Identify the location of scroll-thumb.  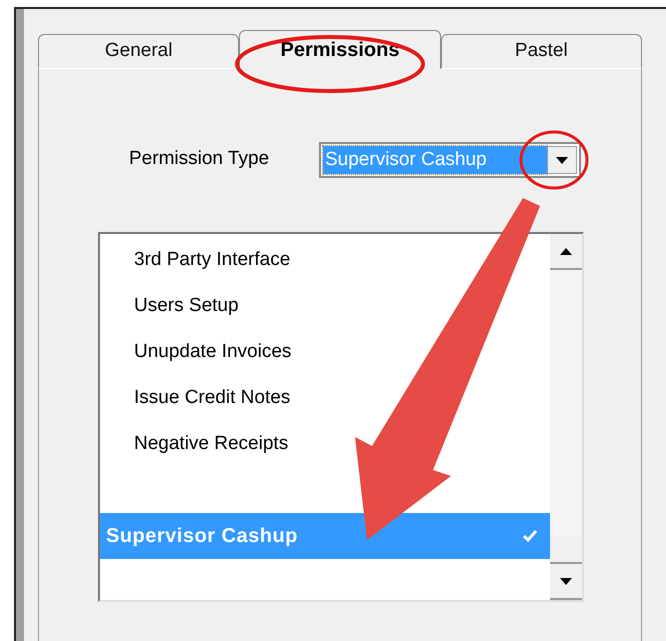
(566, 550).